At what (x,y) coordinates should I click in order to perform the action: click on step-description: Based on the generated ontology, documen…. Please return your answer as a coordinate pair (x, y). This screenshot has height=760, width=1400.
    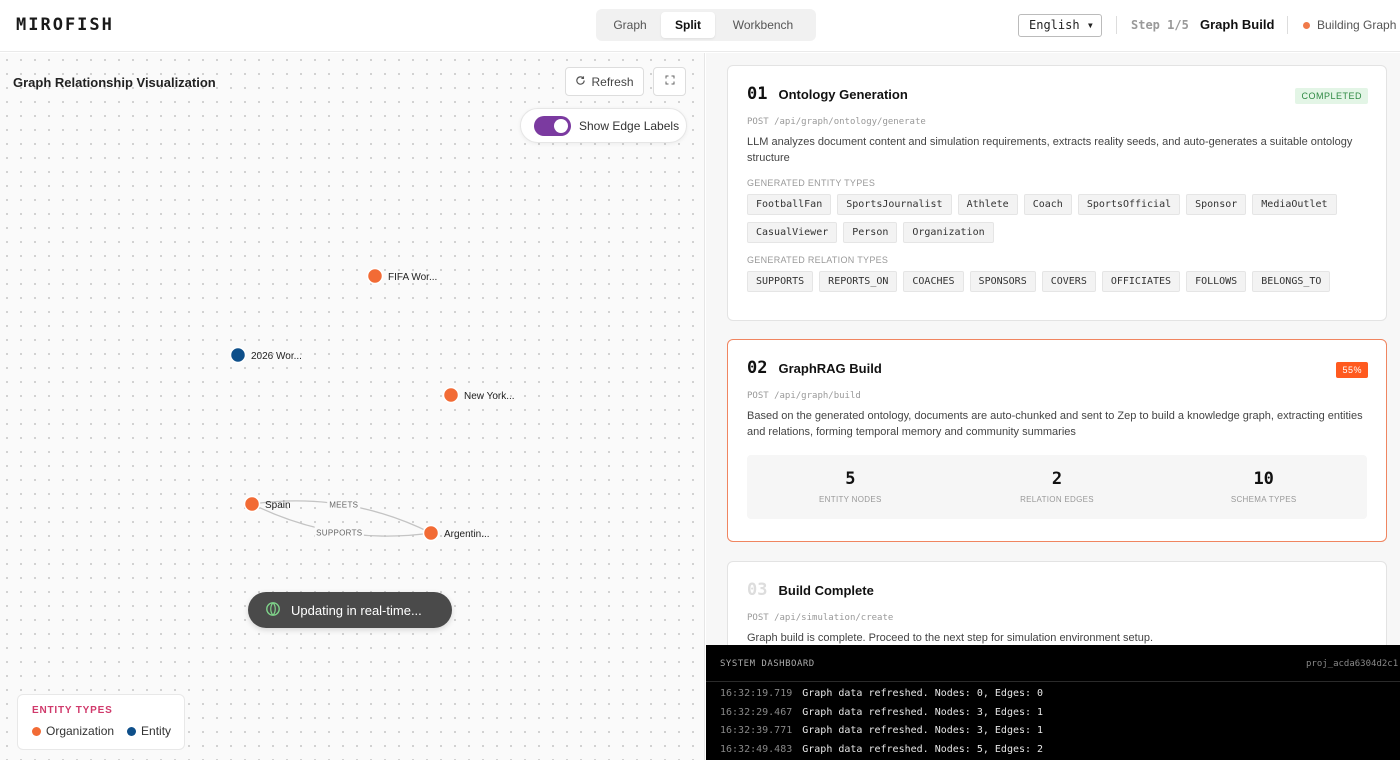
    Looking at the image, I should click on (1055, 424).